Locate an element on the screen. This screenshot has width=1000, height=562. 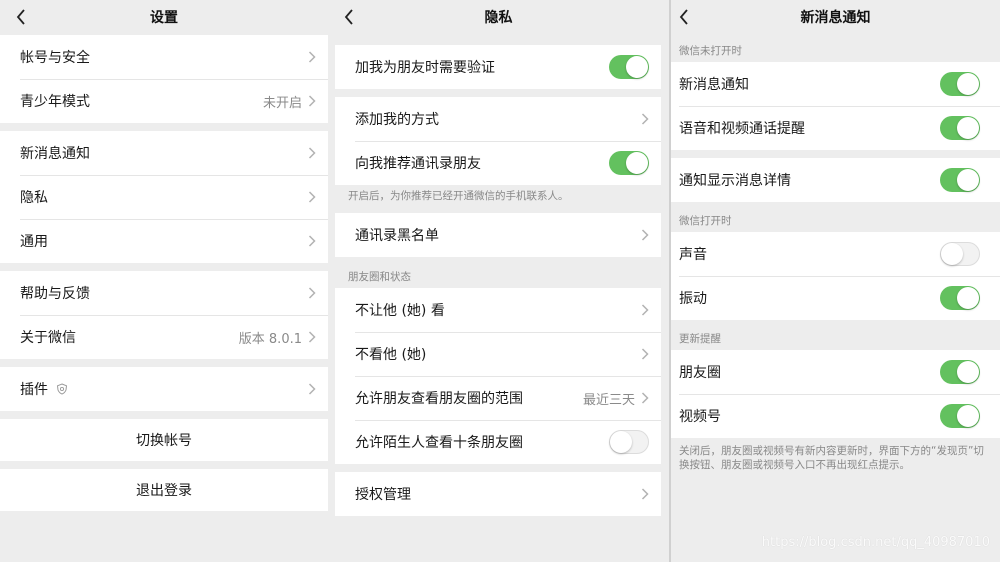
privacy-item-recommend-contacts: 向我推荐通讯录朋友 is located at coordinates (498, 163).